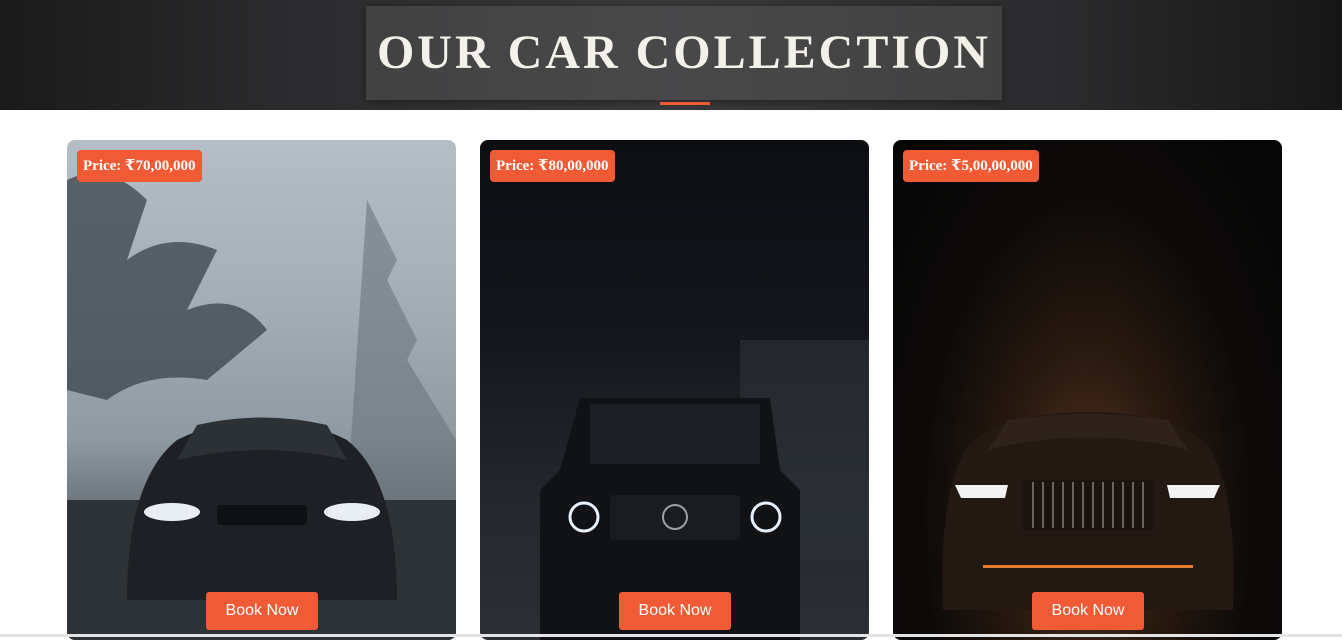 This screenshot has height=640, width=1342. I want to click on price-badge: Price: ₹80,00,000, so click(552, 166).